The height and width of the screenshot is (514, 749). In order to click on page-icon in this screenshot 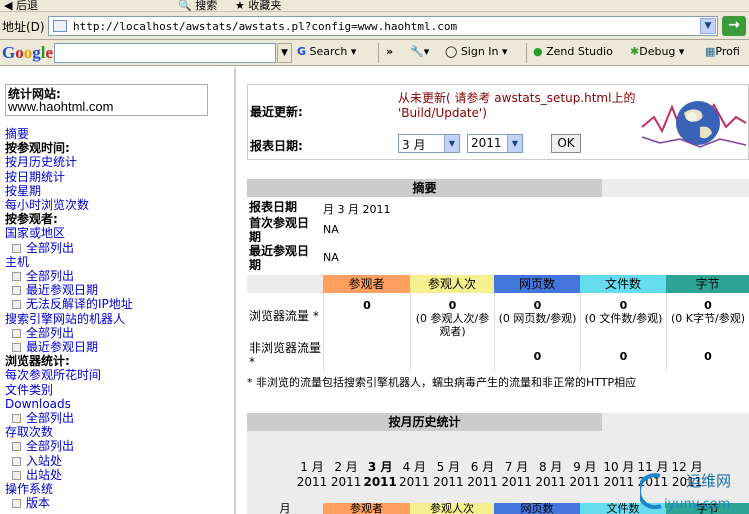, I will do `click(60, 26)`.